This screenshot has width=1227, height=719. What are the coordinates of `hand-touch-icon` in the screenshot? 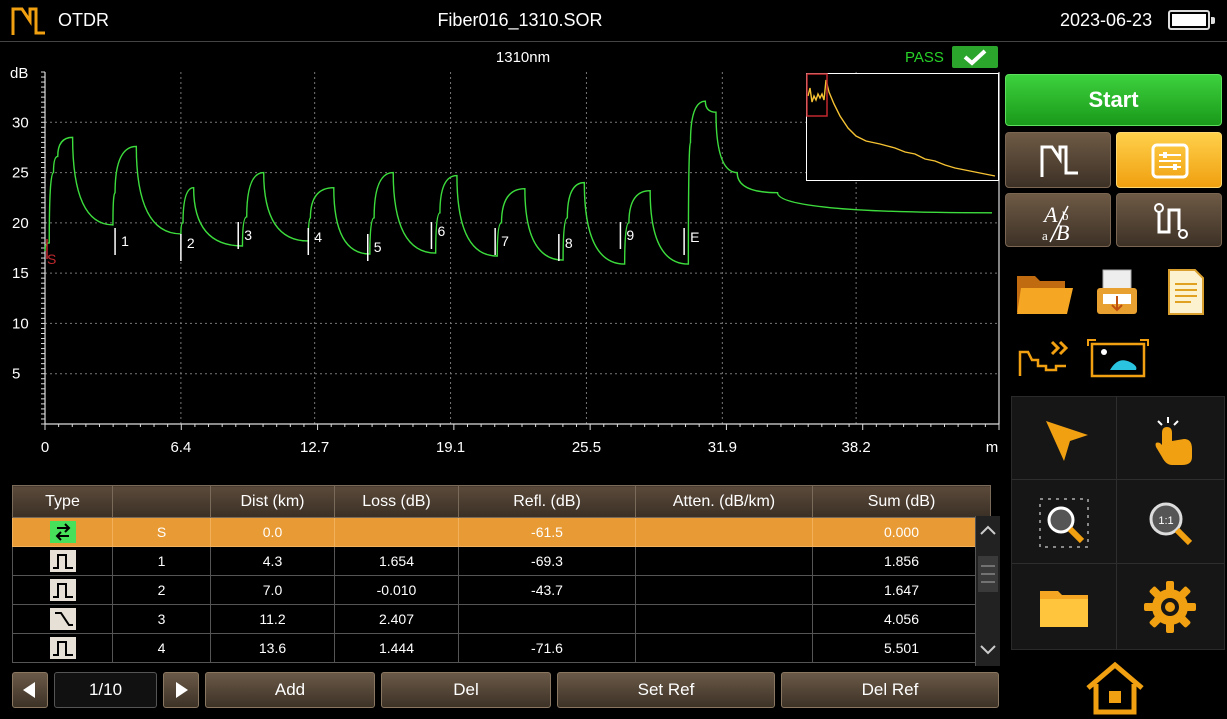 It's located at (1173, 441).